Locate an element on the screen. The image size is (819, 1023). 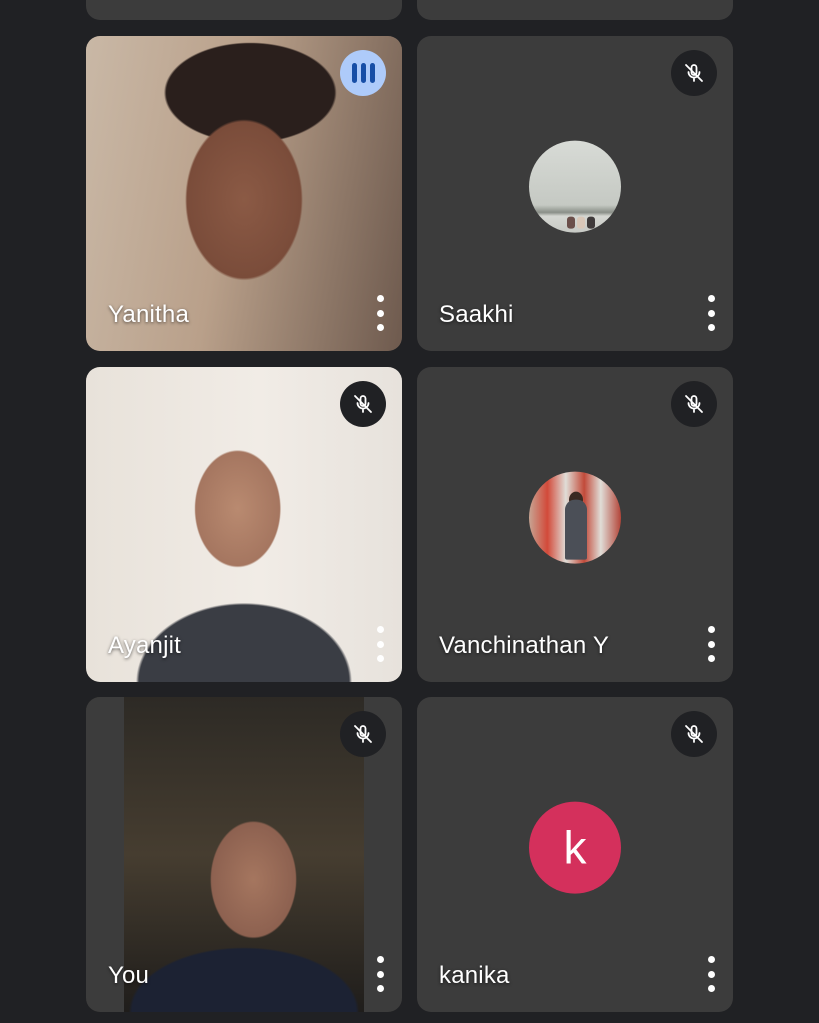
participant-tile-vanchinathan: Vanchinathan Y is located at coordinates (575, 524).